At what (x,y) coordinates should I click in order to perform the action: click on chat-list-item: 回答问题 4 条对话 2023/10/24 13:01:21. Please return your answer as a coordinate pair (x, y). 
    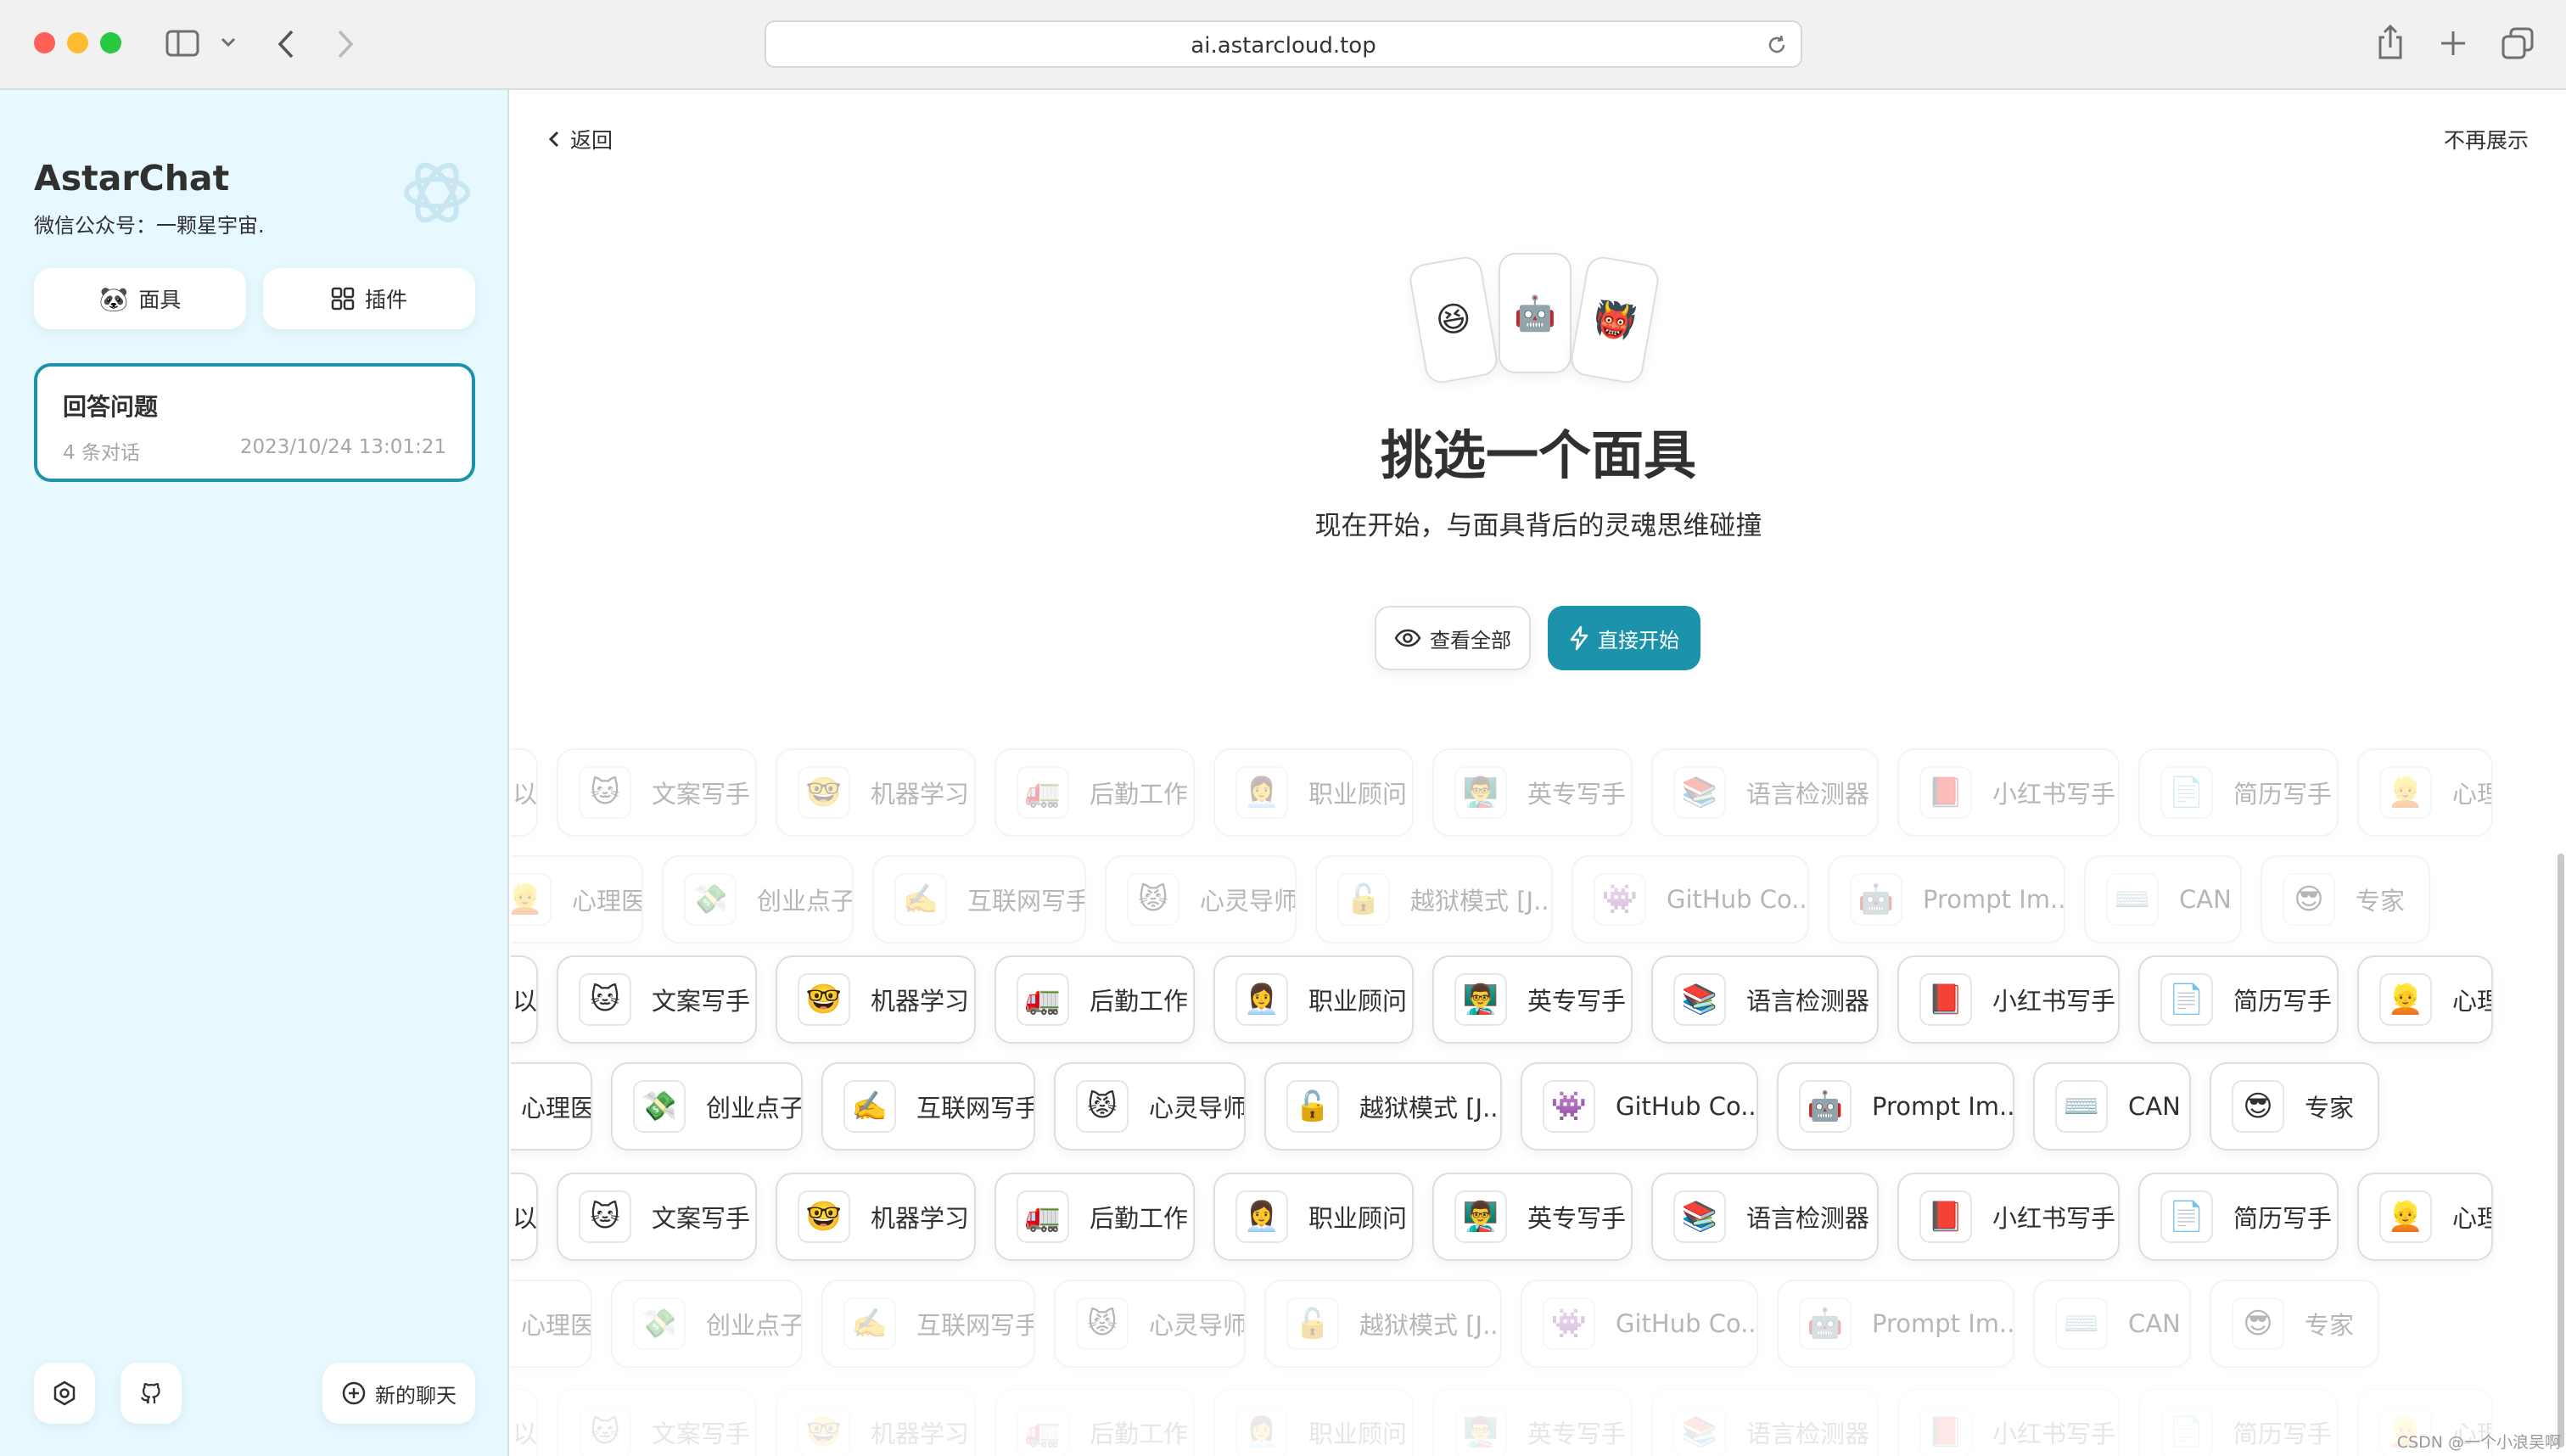
    Looking at the image, I should click on (254, 423).